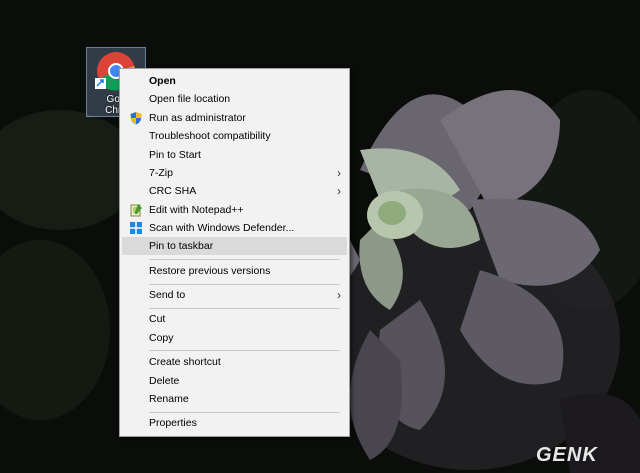  What do you see at coordinates (234, 381) in the screenshot?
I see `menu-item-delete: Delete` at bounding box center [234, 381].